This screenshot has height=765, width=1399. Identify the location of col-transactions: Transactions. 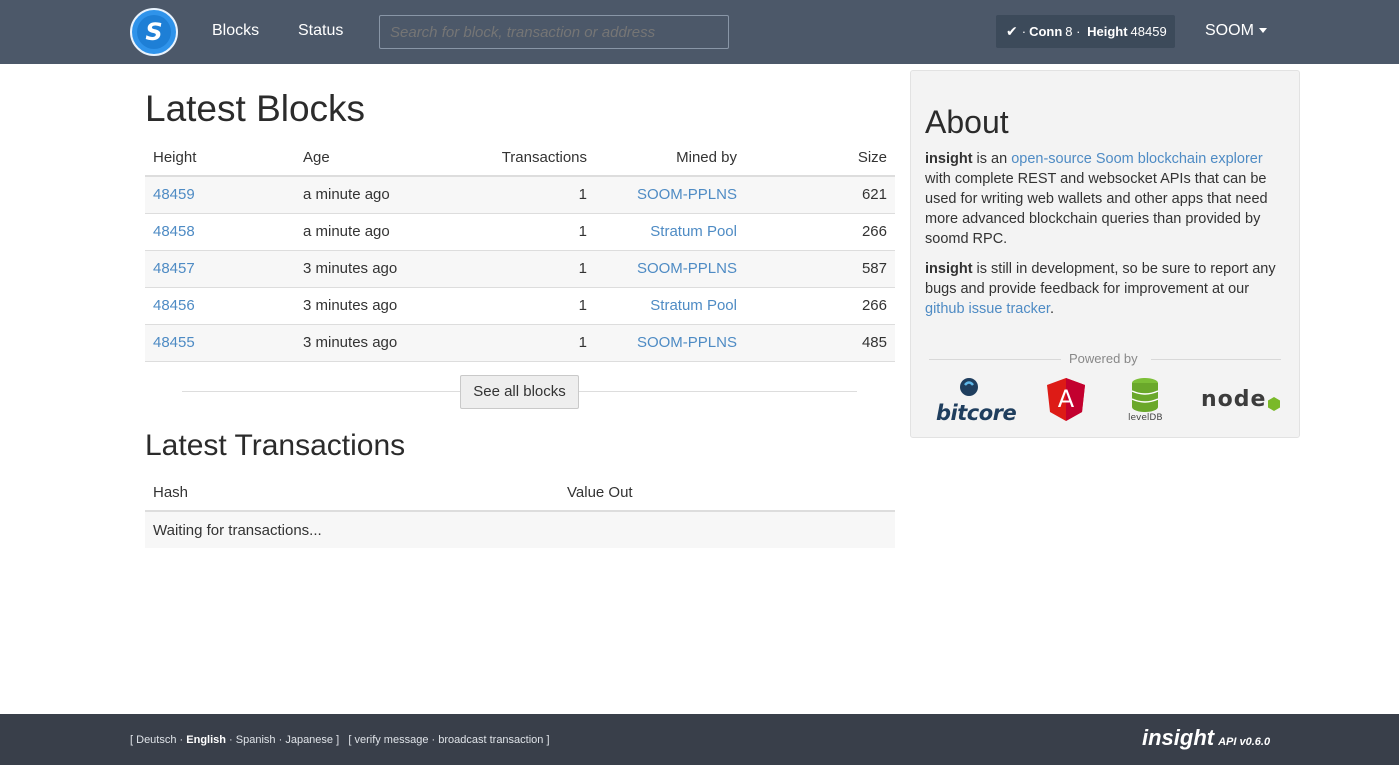
(525, 158).